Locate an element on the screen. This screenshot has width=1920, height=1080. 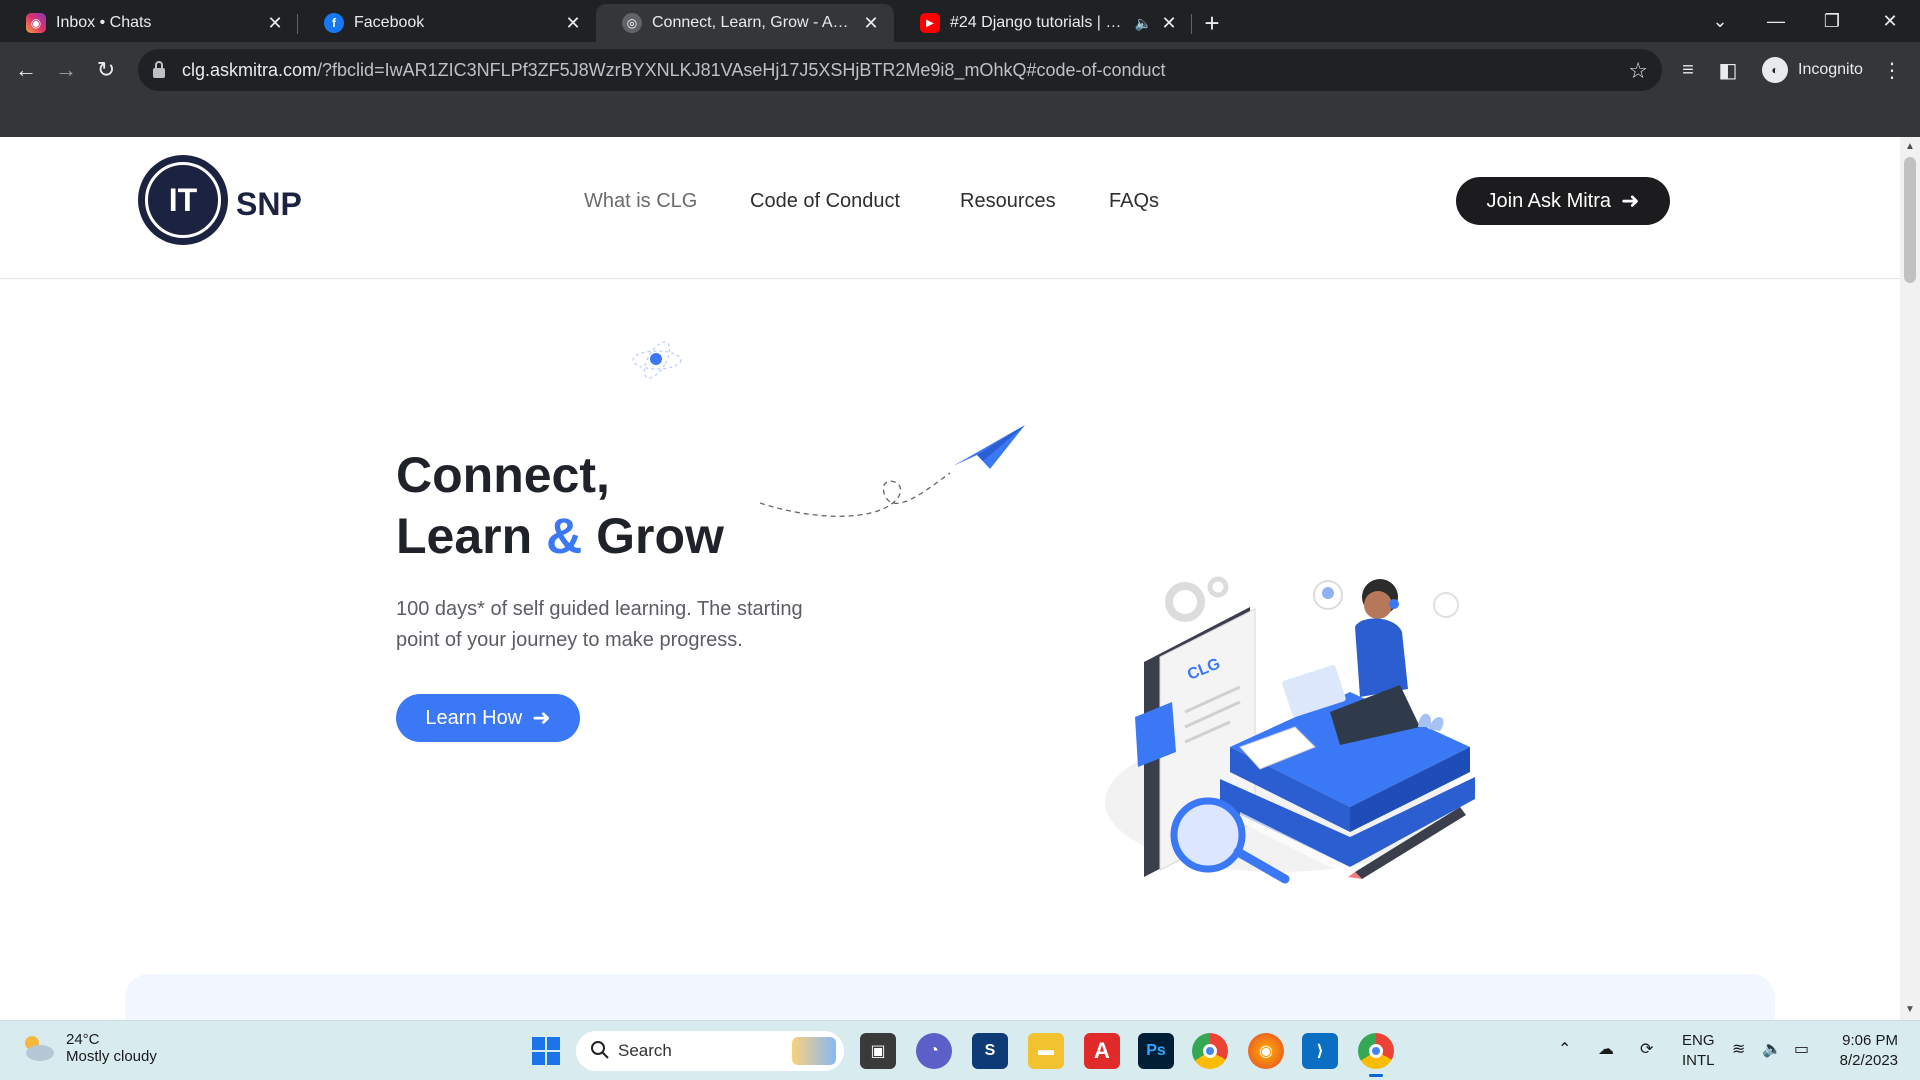
scroll-up-icon: ▲ is located at coordinates (1910, 147).